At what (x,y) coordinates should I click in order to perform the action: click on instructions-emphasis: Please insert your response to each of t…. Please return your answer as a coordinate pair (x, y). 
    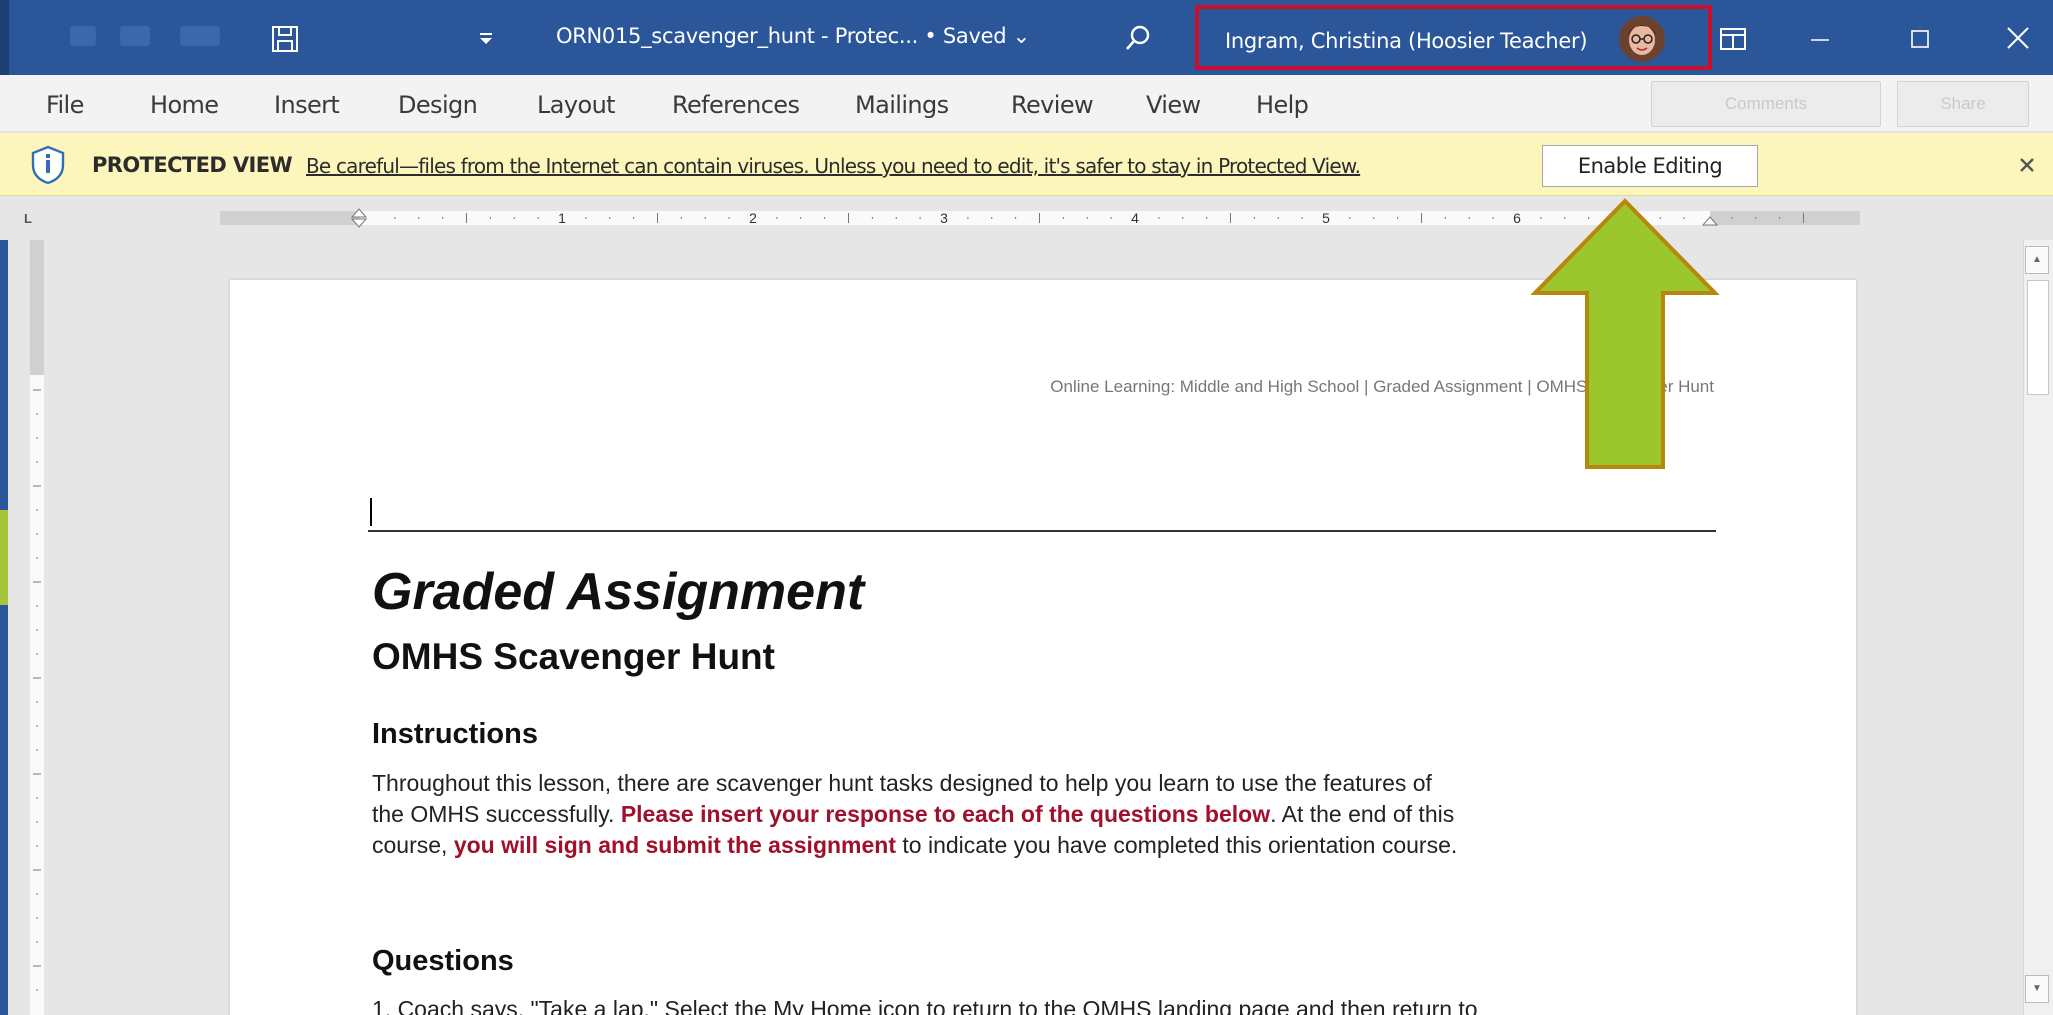
    Looking at the image, I should click on (945, 814).